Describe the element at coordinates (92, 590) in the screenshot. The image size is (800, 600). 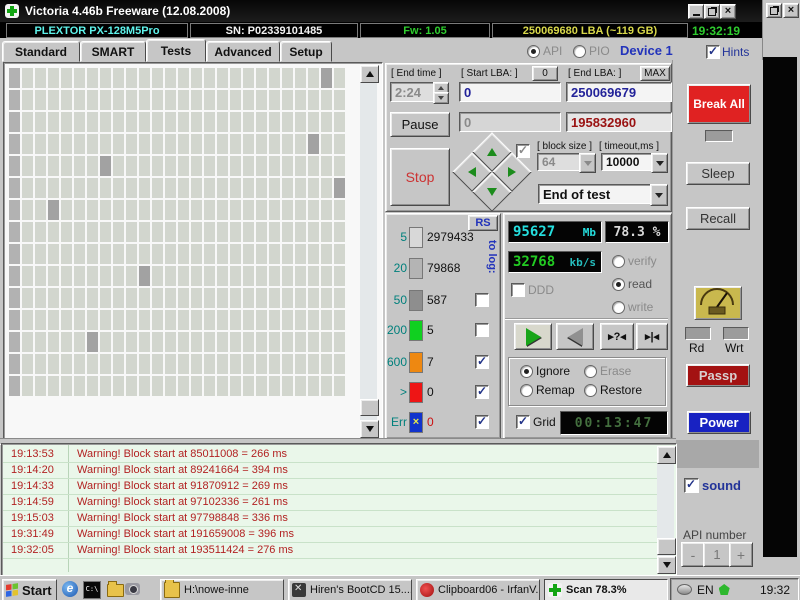
I see `cmd-quicklaunch-icon: C:\` at that location.